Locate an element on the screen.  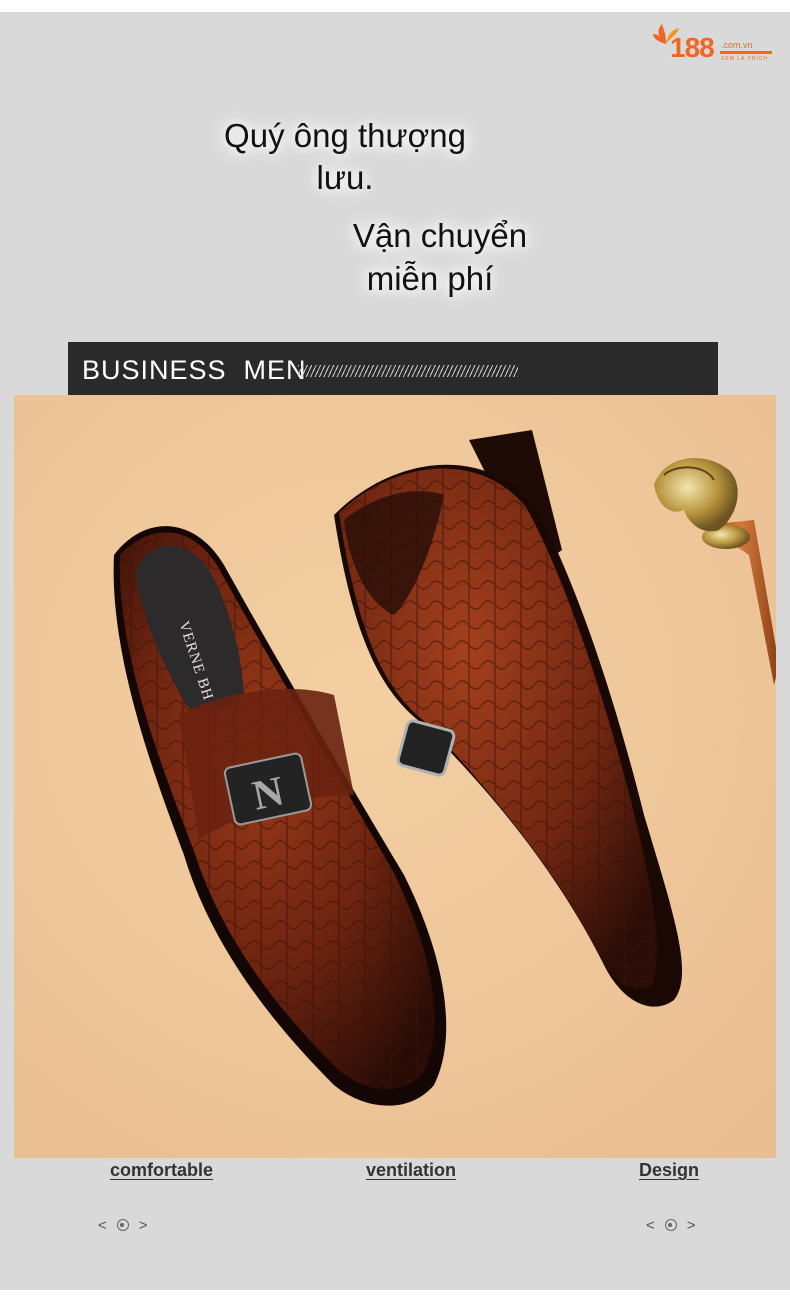
feature-design: Design is located at coordinates (669, 1170).